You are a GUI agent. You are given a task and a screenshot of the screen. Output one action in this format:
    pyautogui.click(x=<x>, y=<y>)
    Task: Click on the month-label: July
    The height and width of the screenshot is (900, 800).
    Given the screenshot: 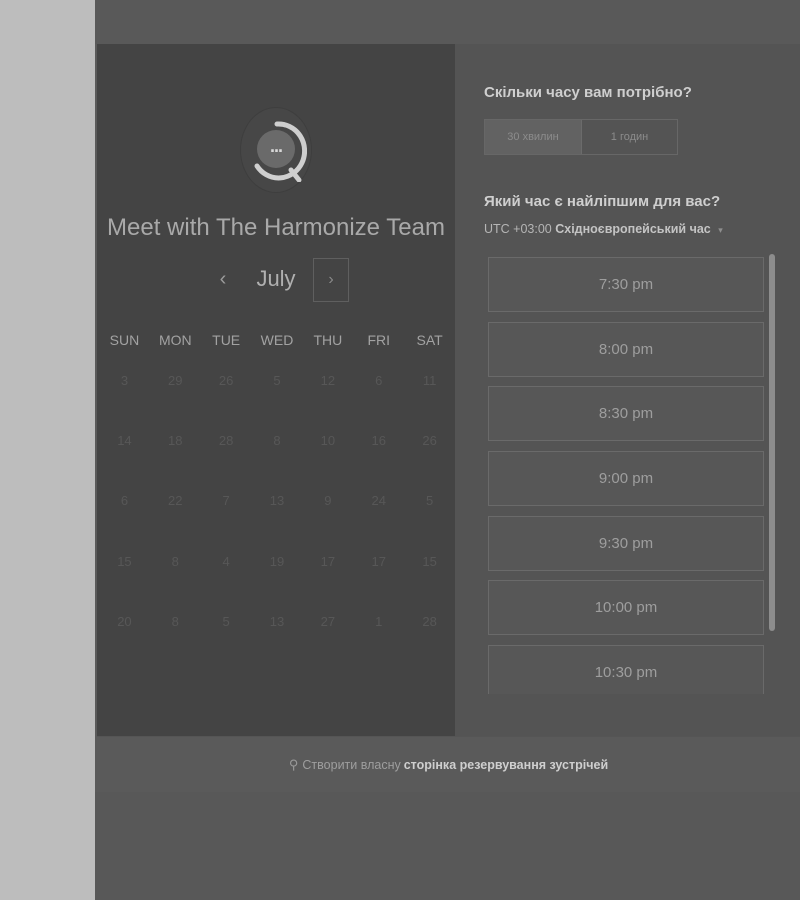 What is the action you would take?
    pyautogui.click(x=276, y=278)
    